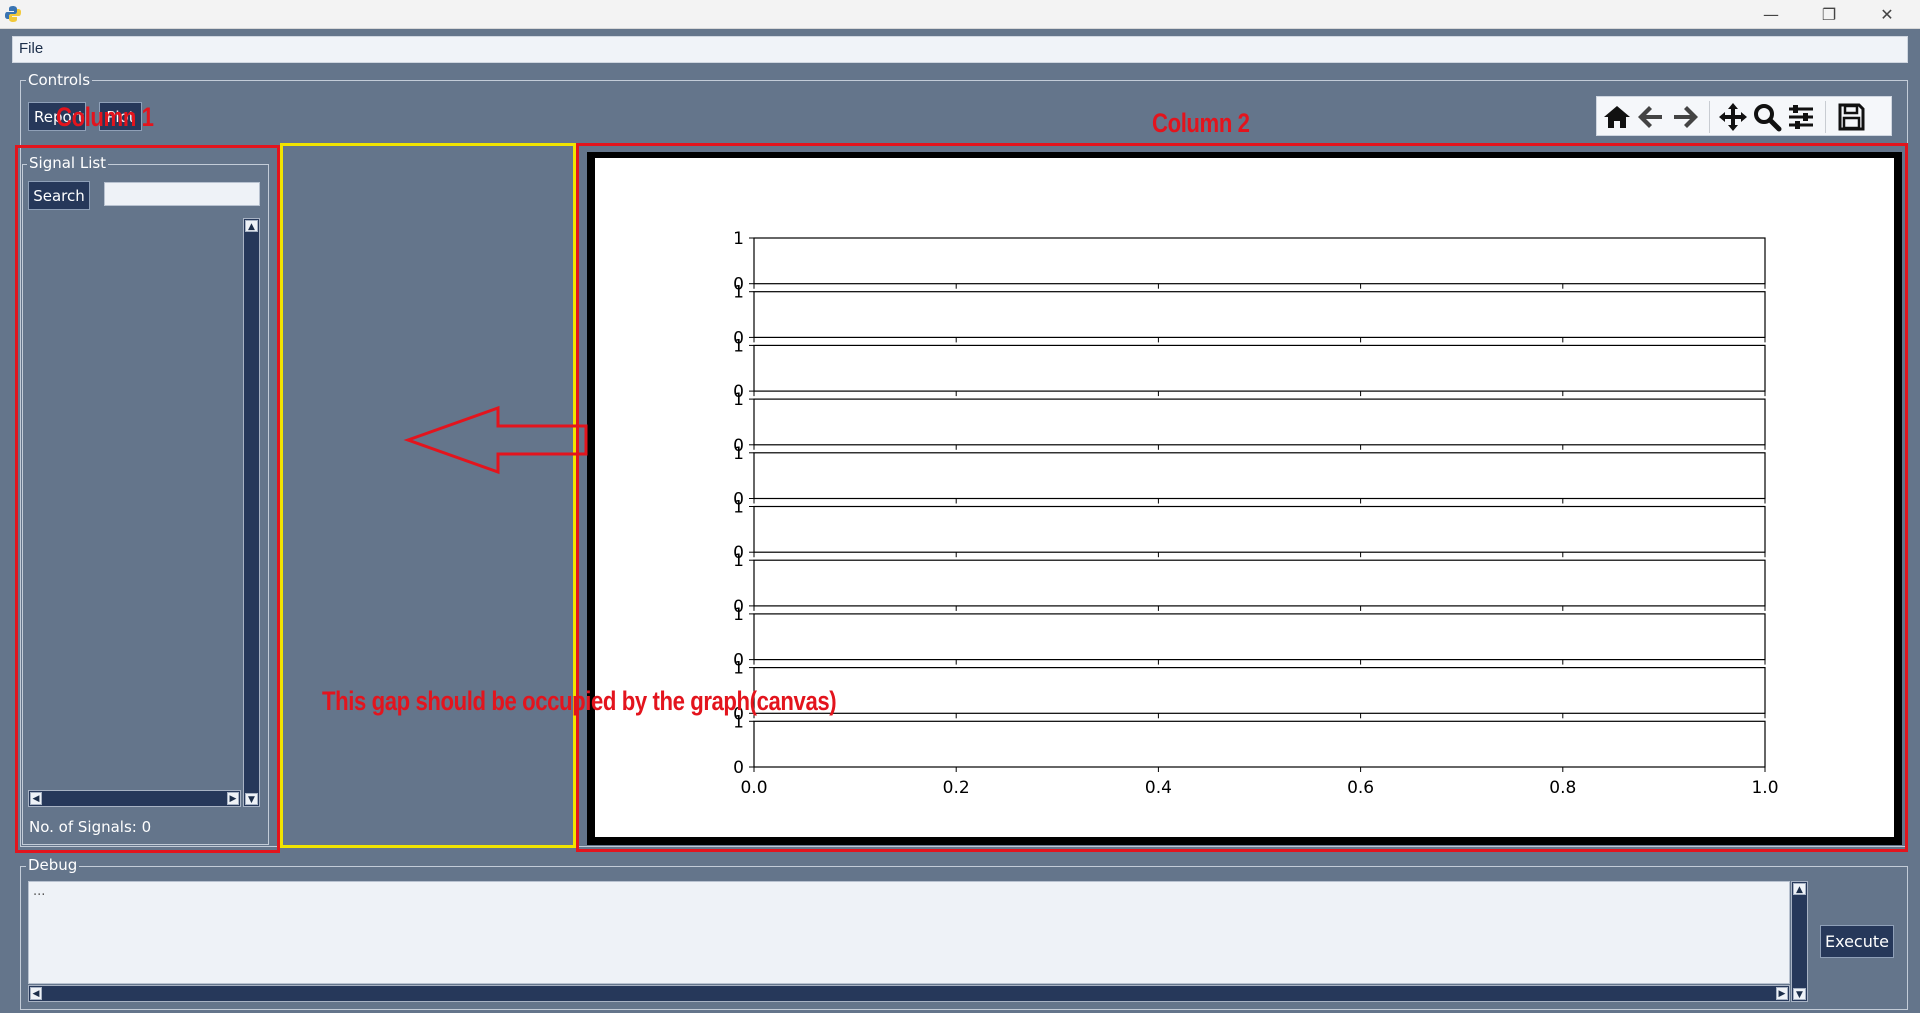 Image resolution: width=1920 pixels, height=1013 pixels. What do you see at coordinates (960, 14) in the screenshot?
I see `window-titlebar: — ❐ ✕` at bounding box center [960, 14].